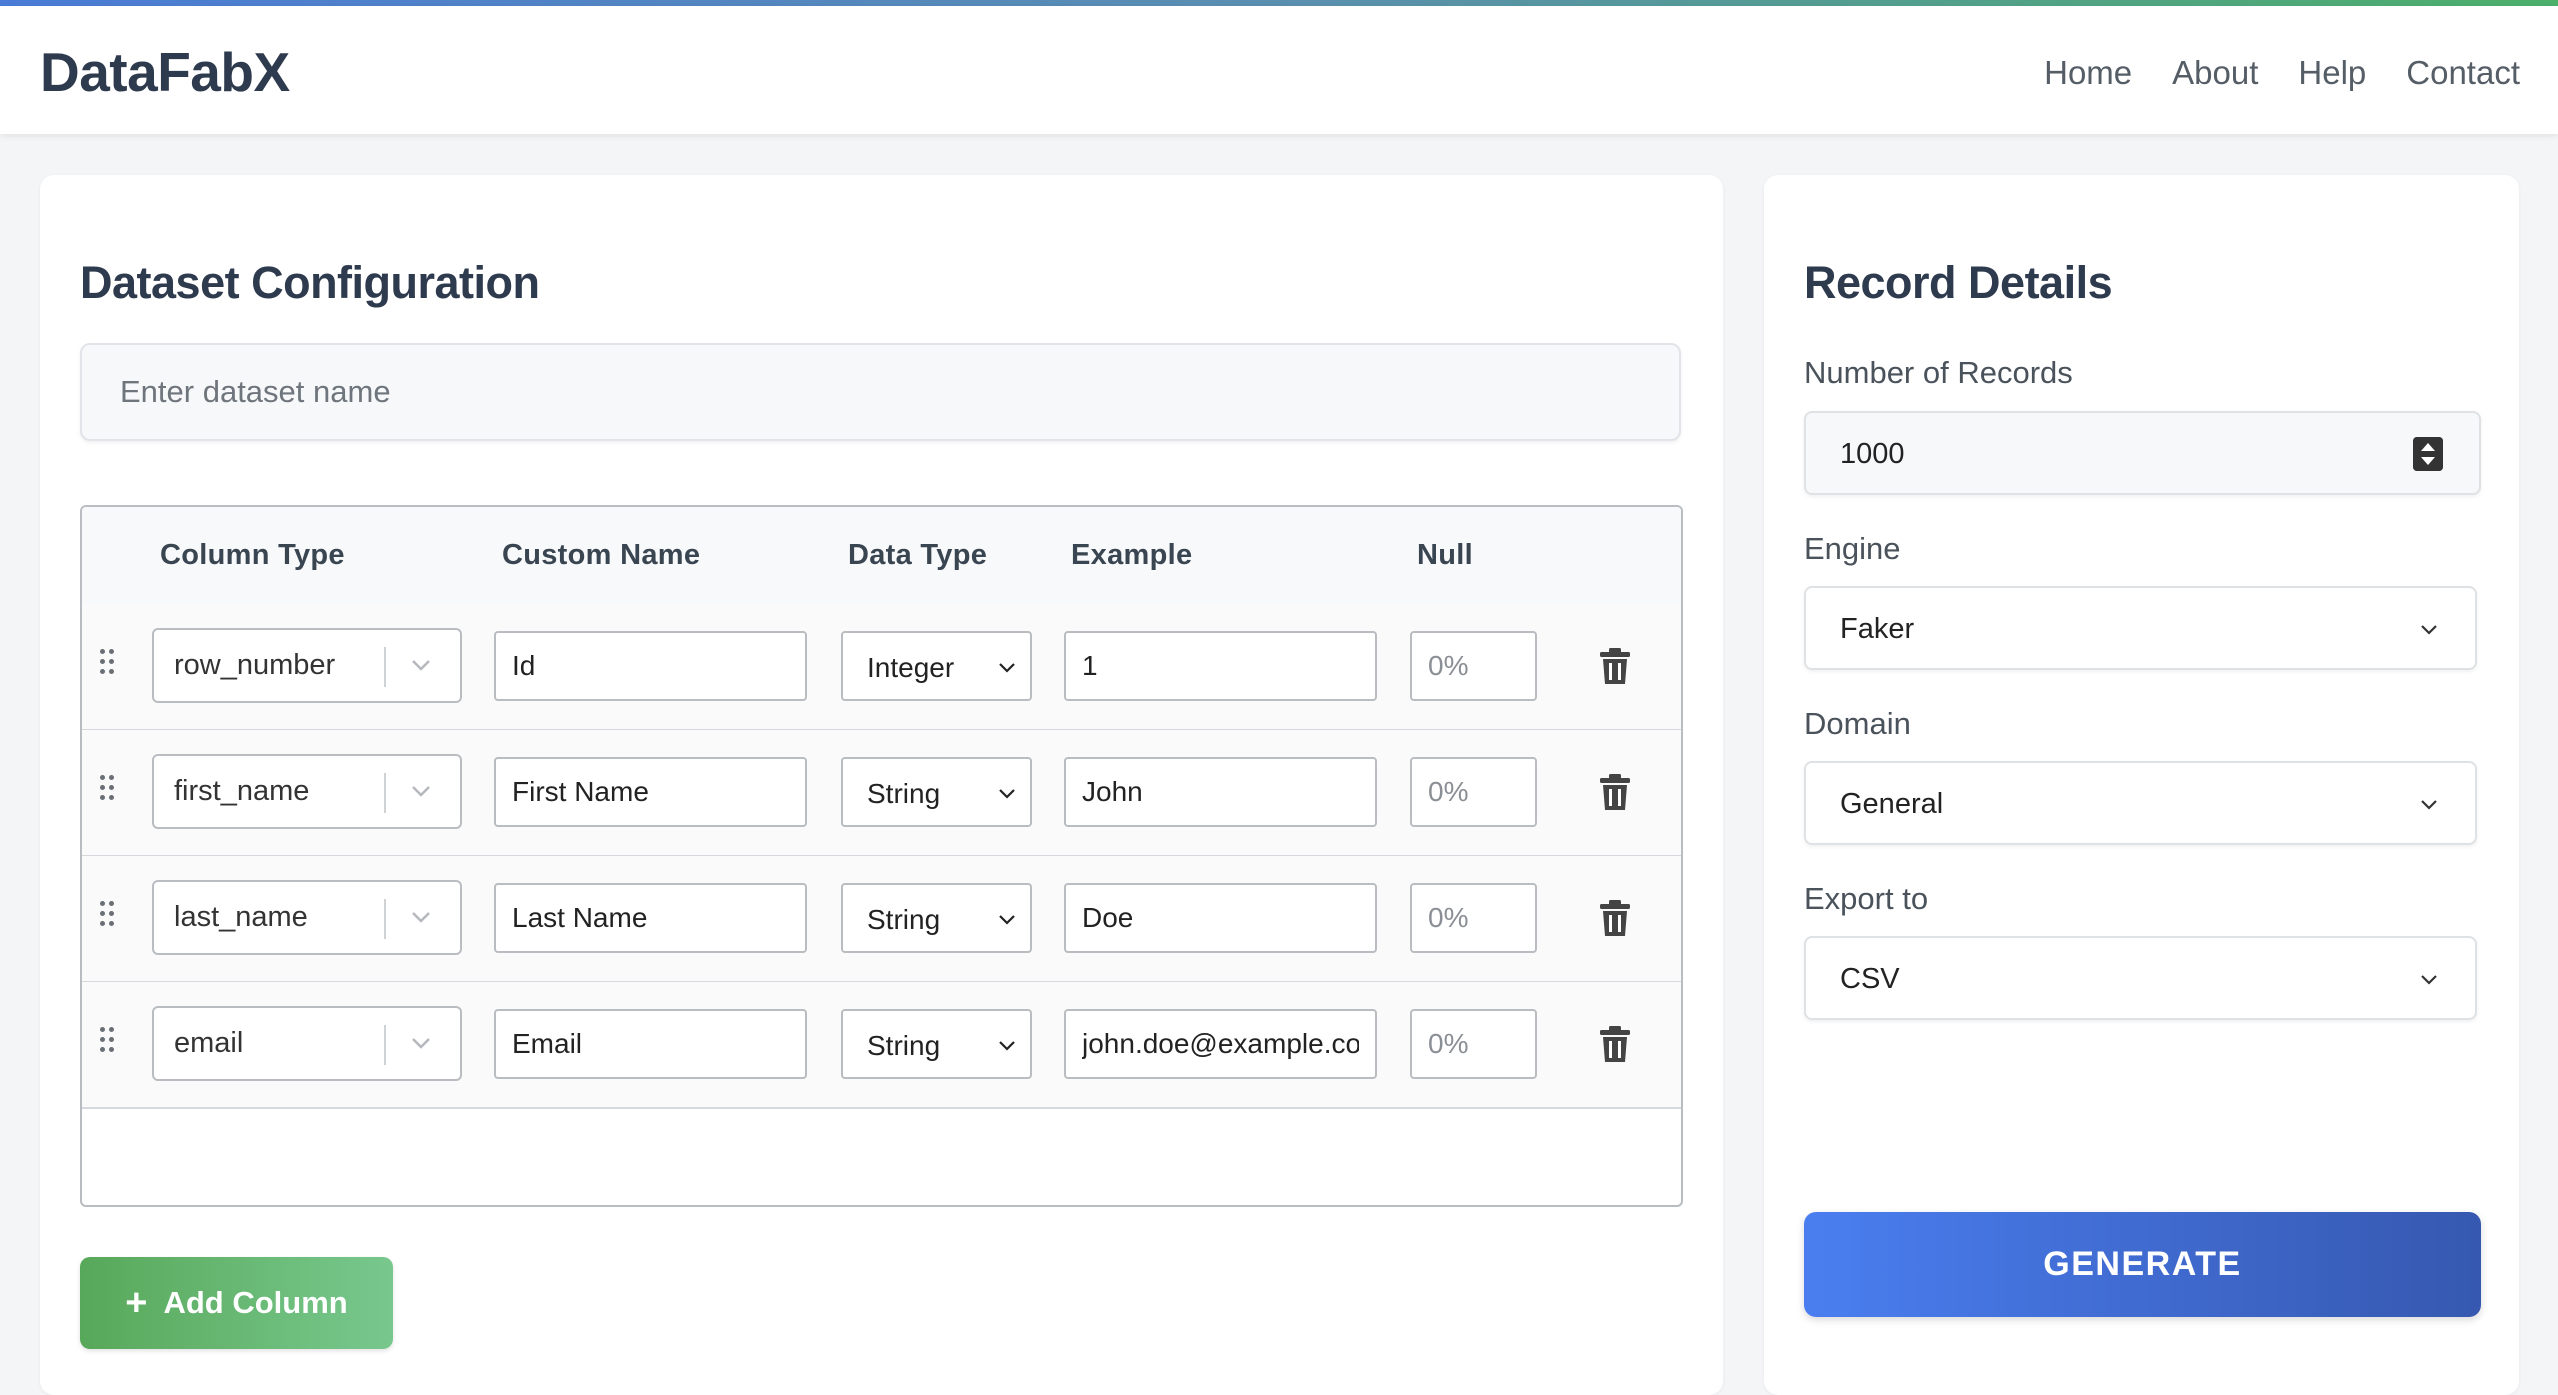  Describe the element at coordinates (2282, 73) in the screenshot. I see `nav-links: Home About Help Contact` at that location.